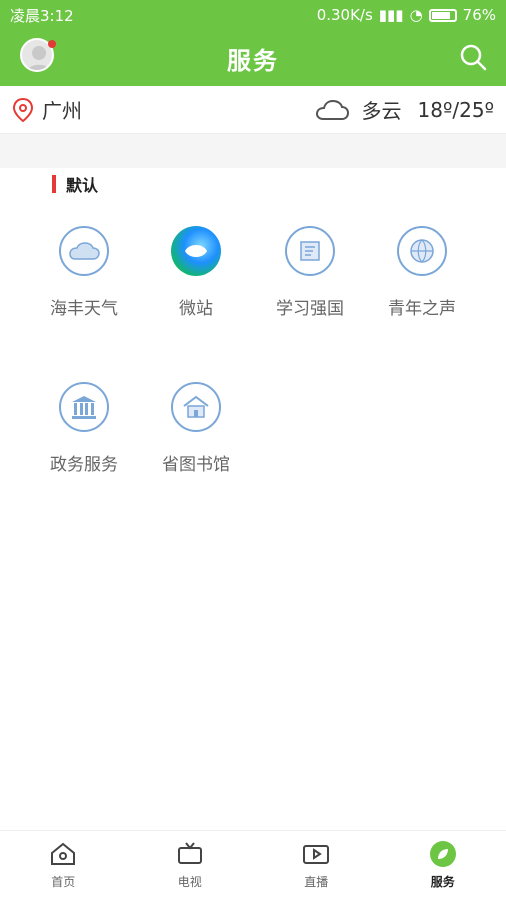 This screenshot has height=900, width=506. I want to click on library-house-icon, so click(196, 407).